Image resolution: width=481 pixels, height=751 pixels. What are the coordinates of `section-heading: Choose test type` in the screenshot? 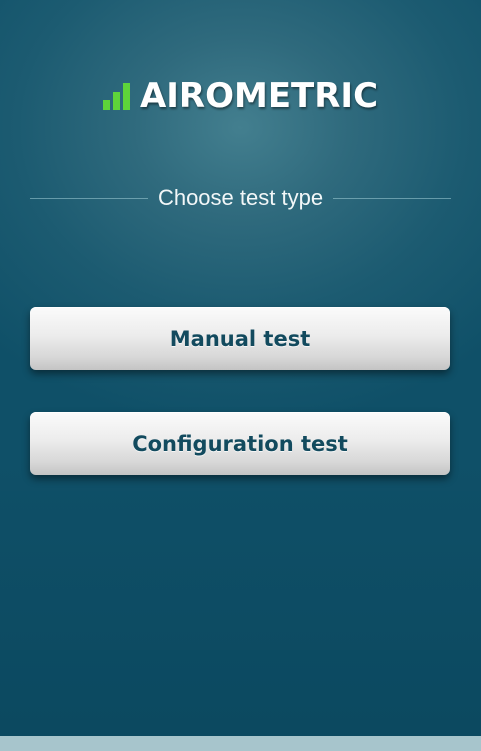 It's located at (241, 198).